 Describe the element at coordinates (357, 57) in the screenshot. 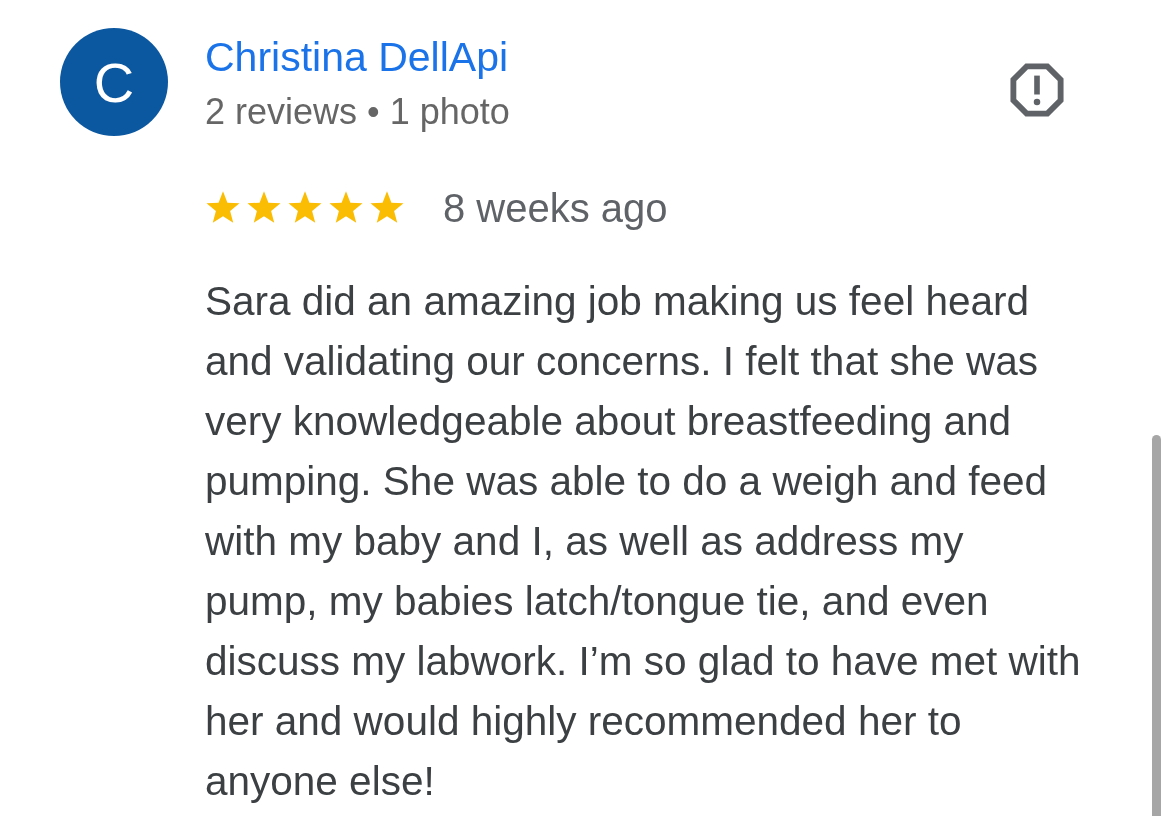

I see `reviewer-name: Christina DellApi` at that location.